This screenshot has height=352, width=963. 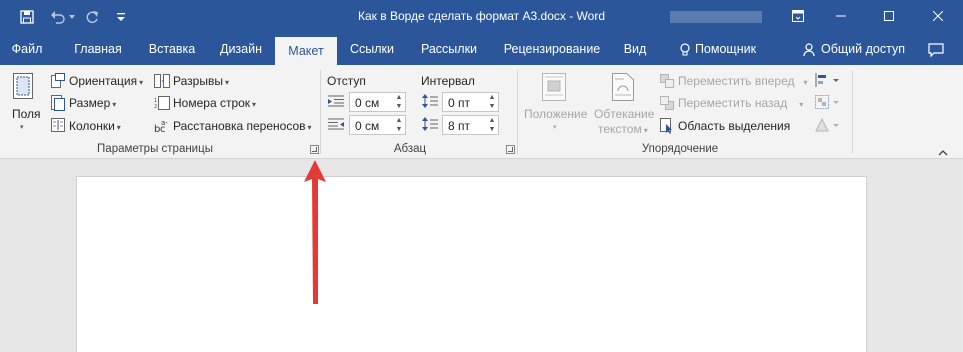 I want to click on collapse-ribbon-icon, so click(x=943, y=152).